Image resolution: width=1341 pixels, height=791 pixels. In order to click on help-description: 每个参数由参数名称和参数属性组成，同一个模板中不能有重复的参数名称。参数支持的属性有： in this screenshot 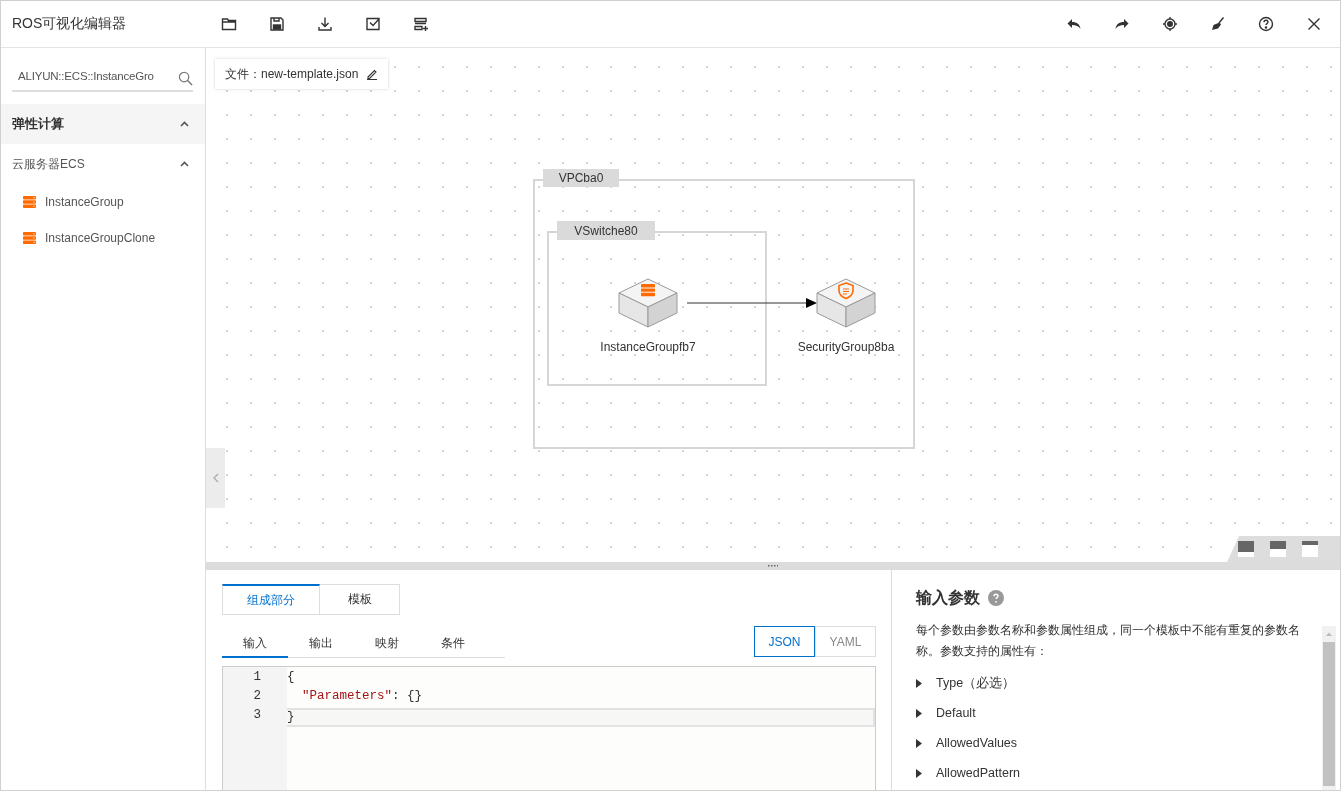, I will do `click(1108, 641)`.